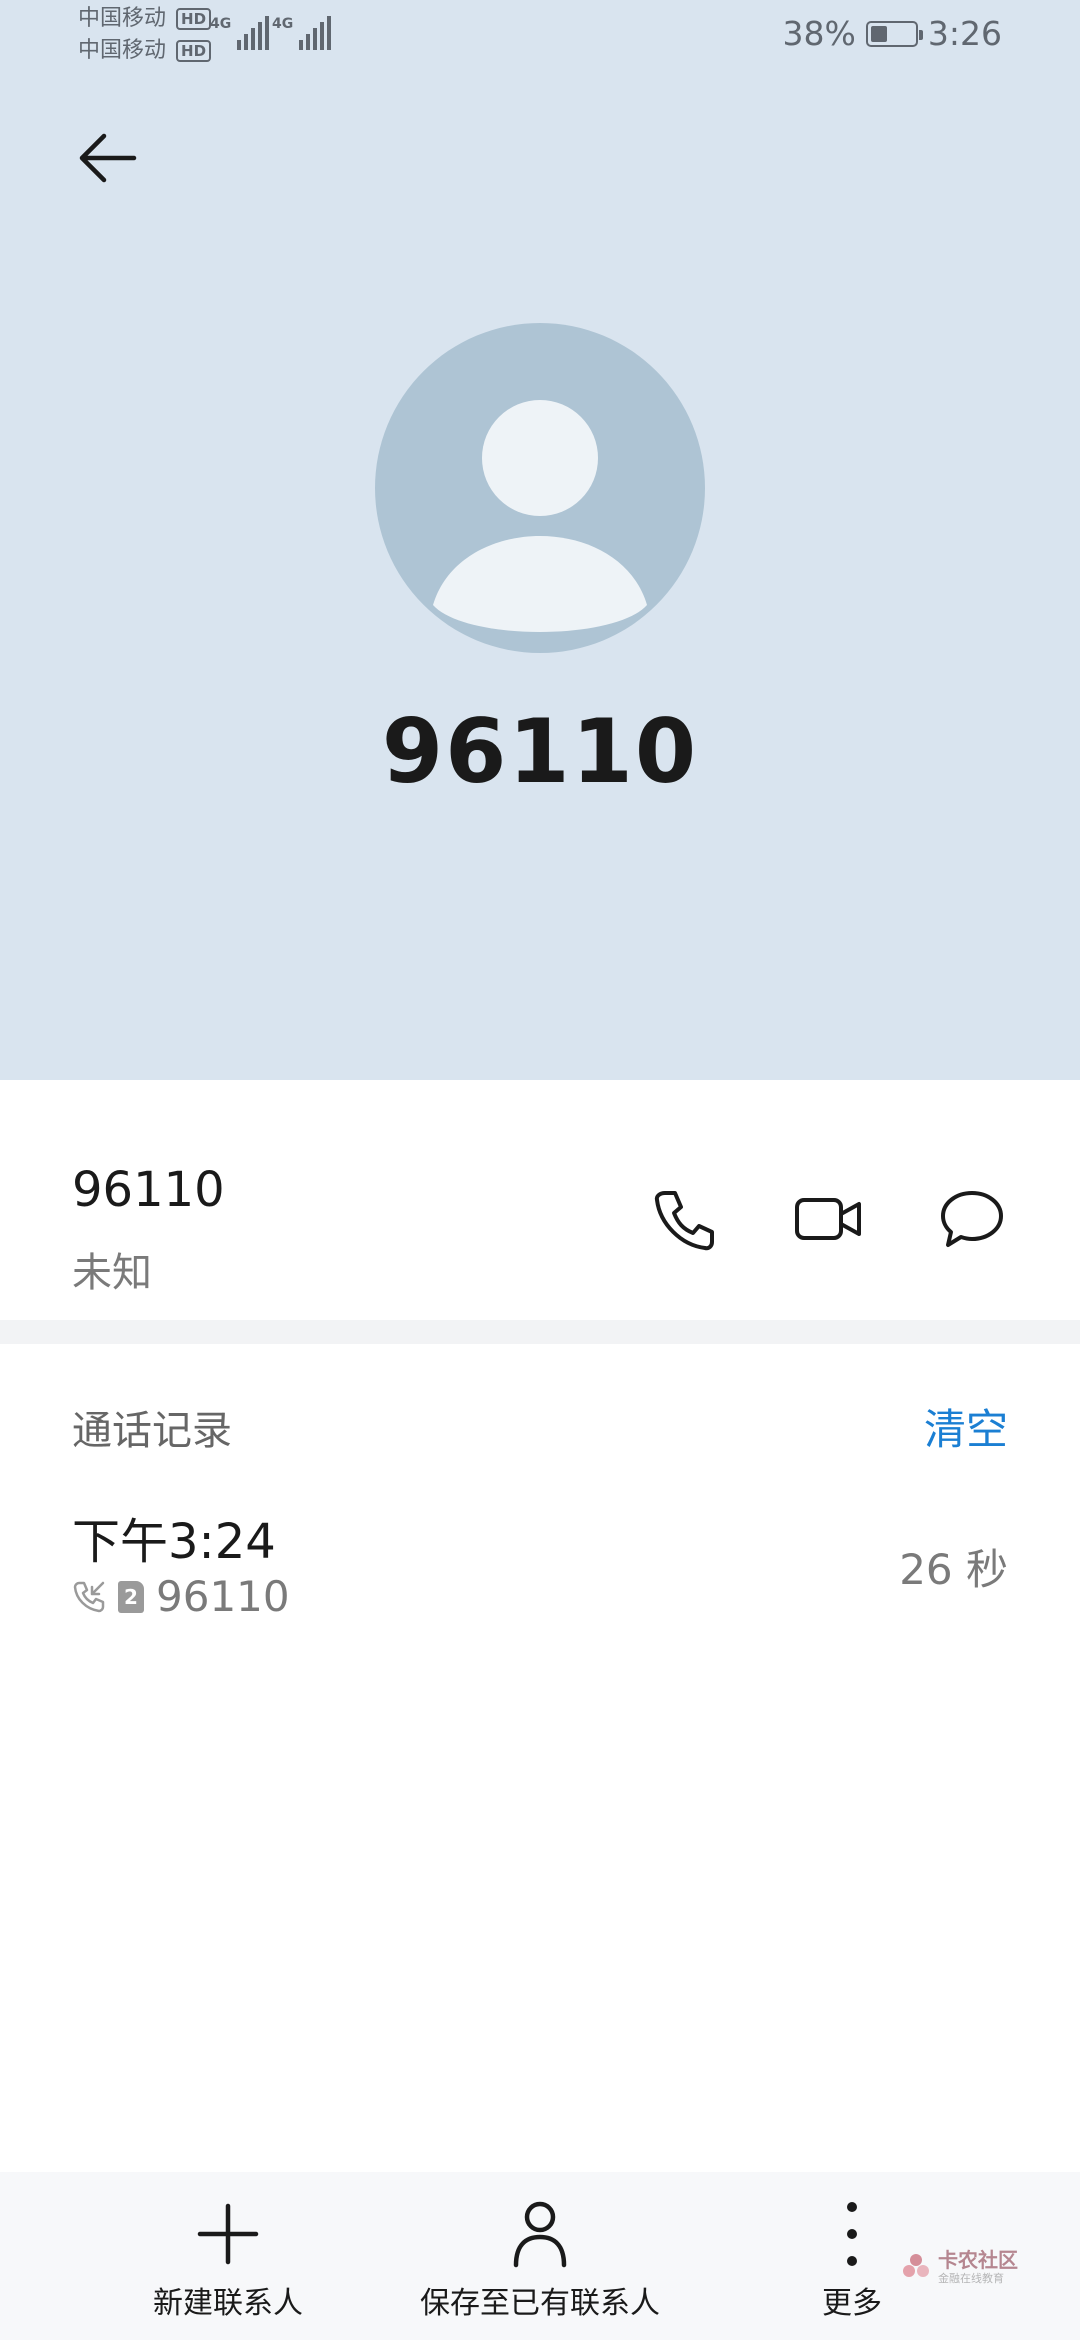  I want to click on save-to-existing-contact-button: 保存至已有联系人, so click(540, 2256).